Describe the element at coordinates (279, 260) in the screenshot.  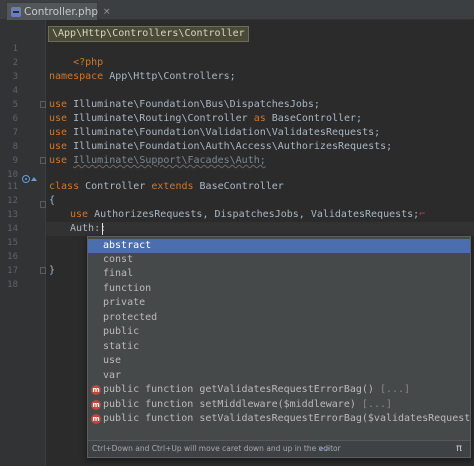
I see `completion-item-const: const` at that location.